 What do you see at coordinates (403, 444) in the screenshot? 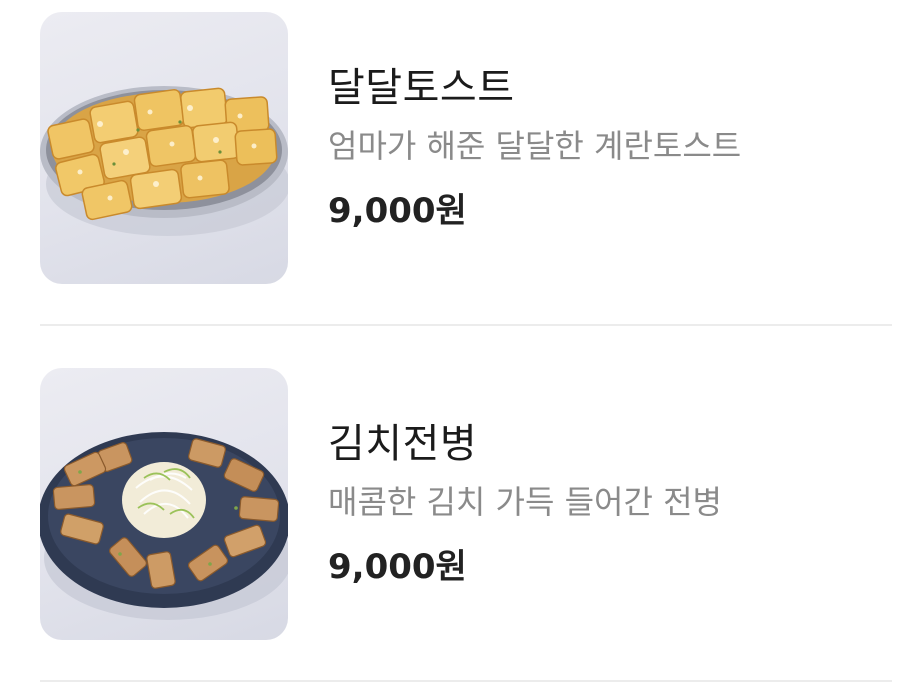
I see `menu-item-name: 김치전병` at bounding box center [403, 444].